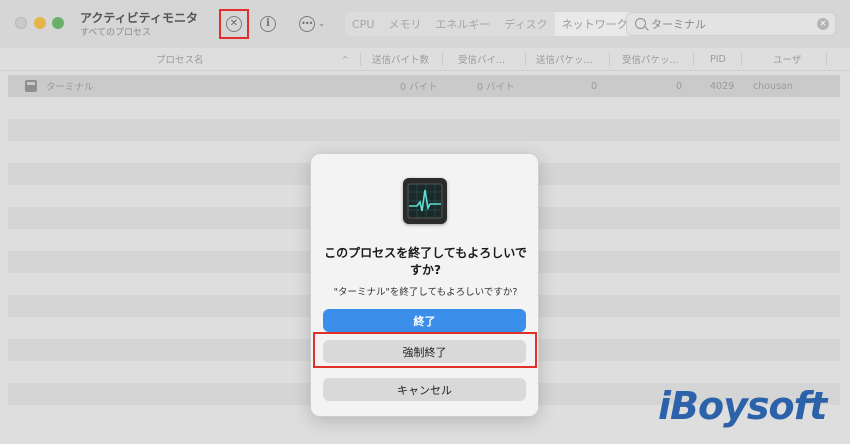 The image size is (850, 444). What do you see at coordinates (823, 24) in the screenshot?
I see `clear-search-icon: ✕` at bounding box center [823, 24].